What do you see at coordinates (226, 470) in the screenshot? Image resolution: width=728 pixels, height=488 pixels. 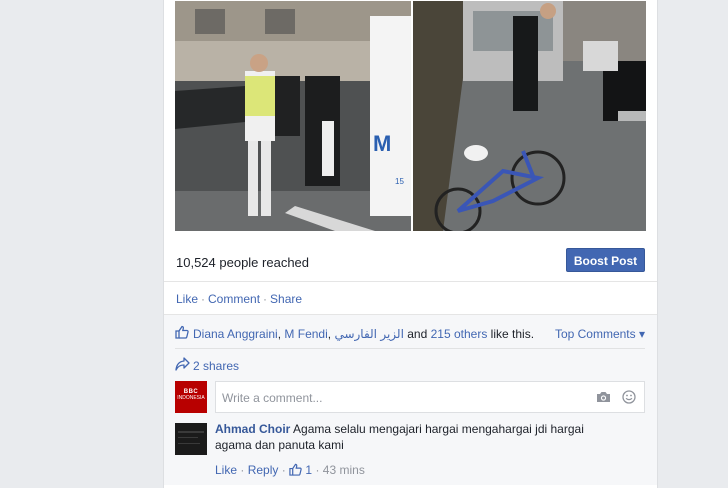 I see `comment-like-link: Like` at bounding box center [226, 470].